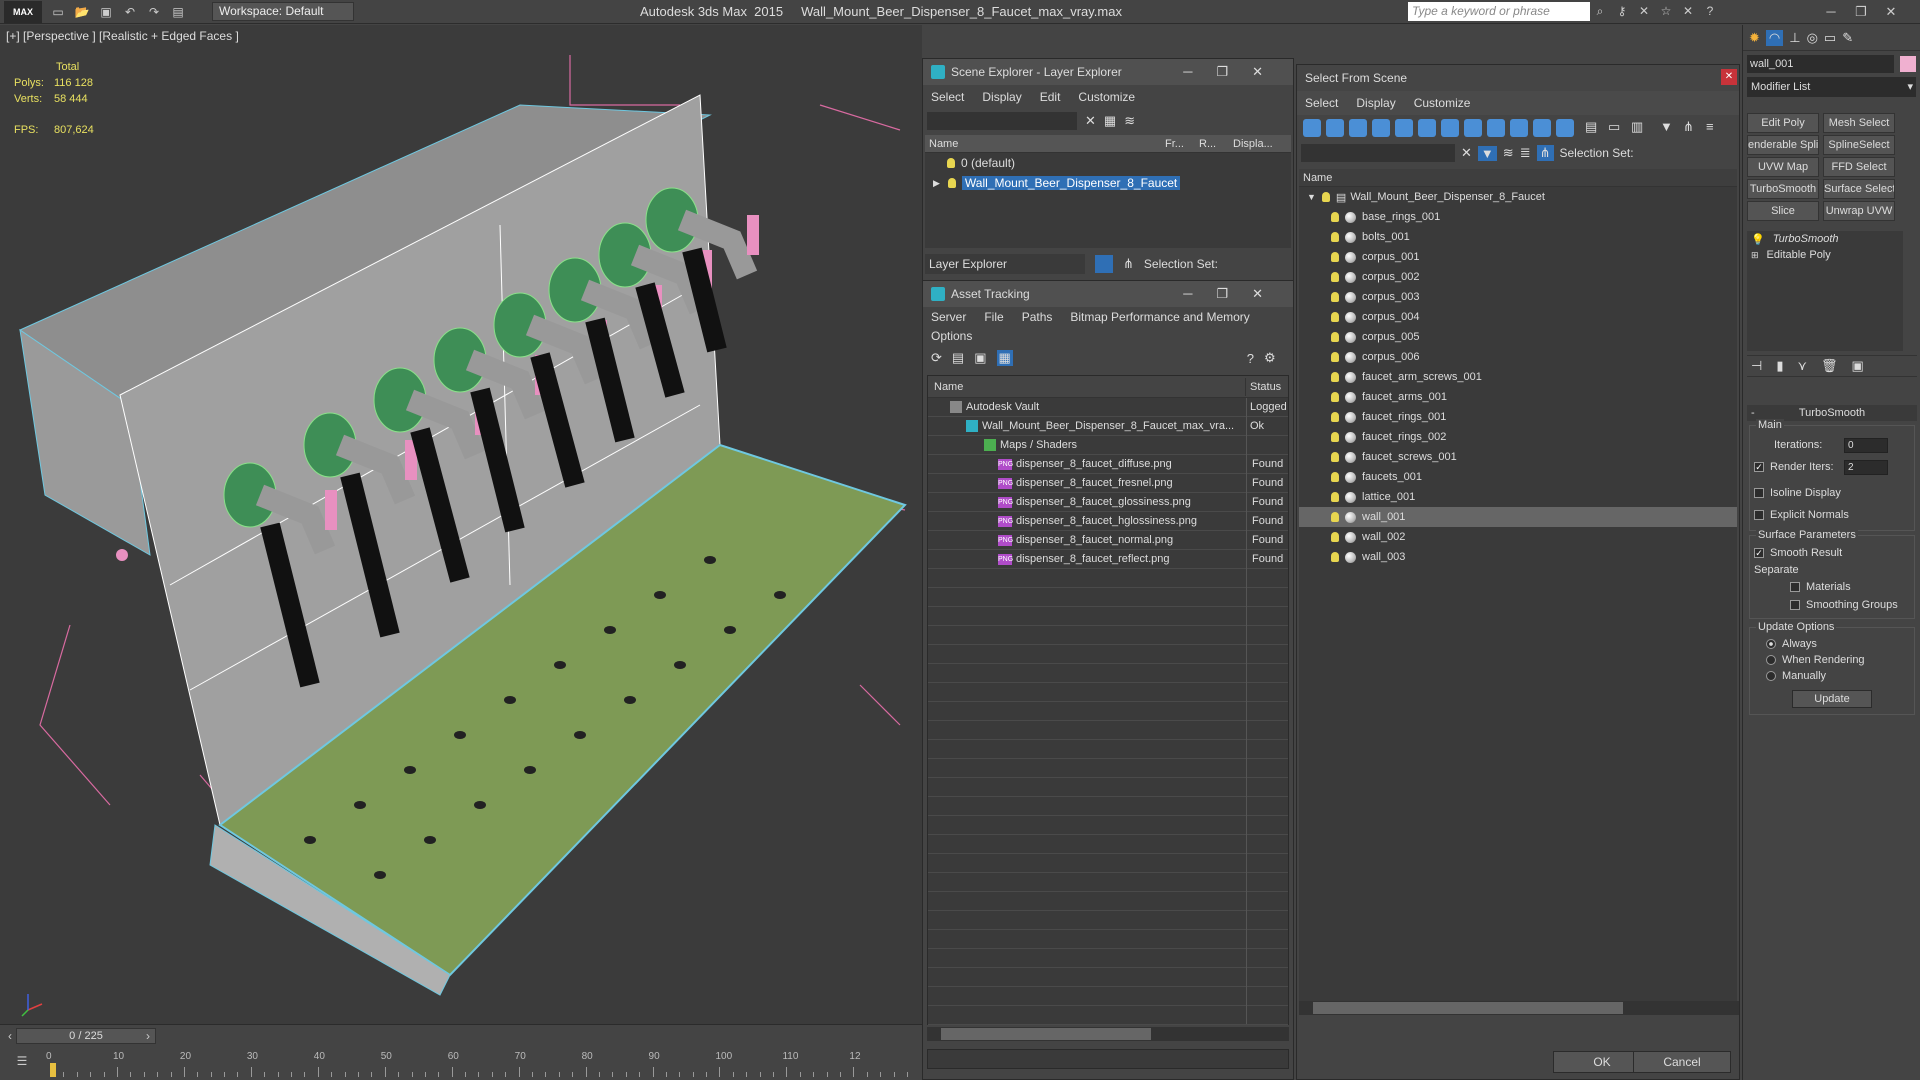 The width and height of the screenshot is (1920, 1080). What do you see at coordinates (1832, 553) in the screenshot?
I see `smooth-result-row: ✓ Smooth Result` at bounding box center [1832, 553].